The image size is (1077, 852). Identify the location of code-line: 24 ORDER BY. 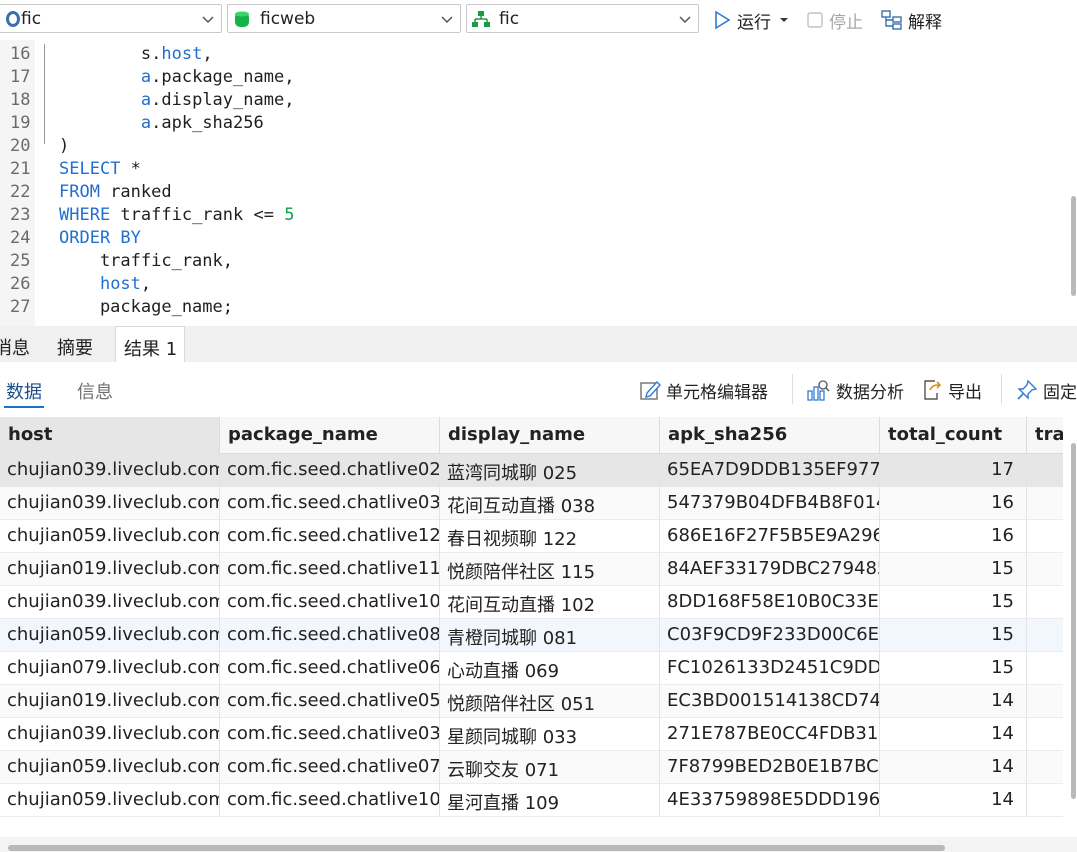
(531, 239).